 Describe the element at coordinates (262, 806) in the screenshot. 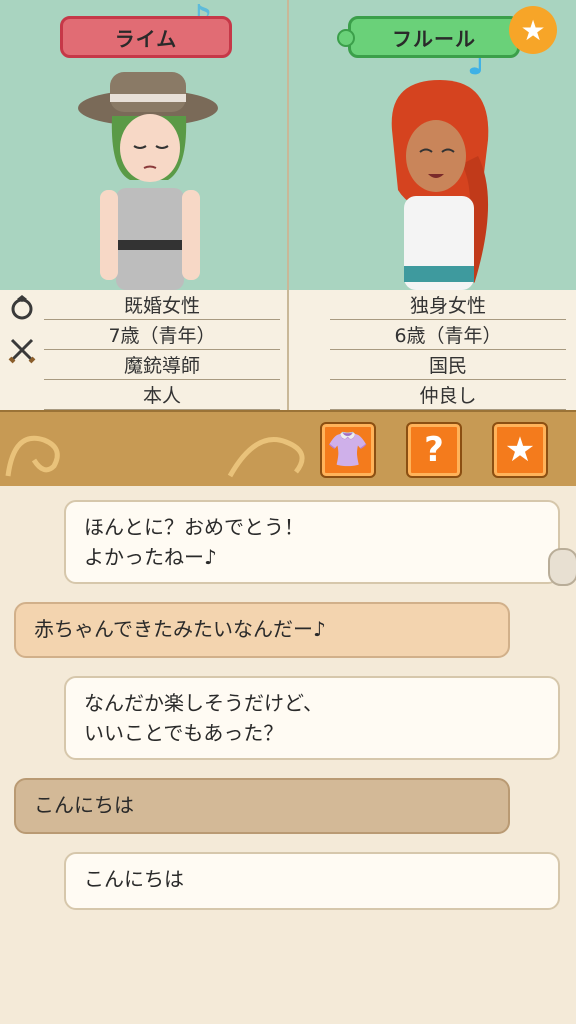

I see `chat-bubble-left: こんにちは` at that location.